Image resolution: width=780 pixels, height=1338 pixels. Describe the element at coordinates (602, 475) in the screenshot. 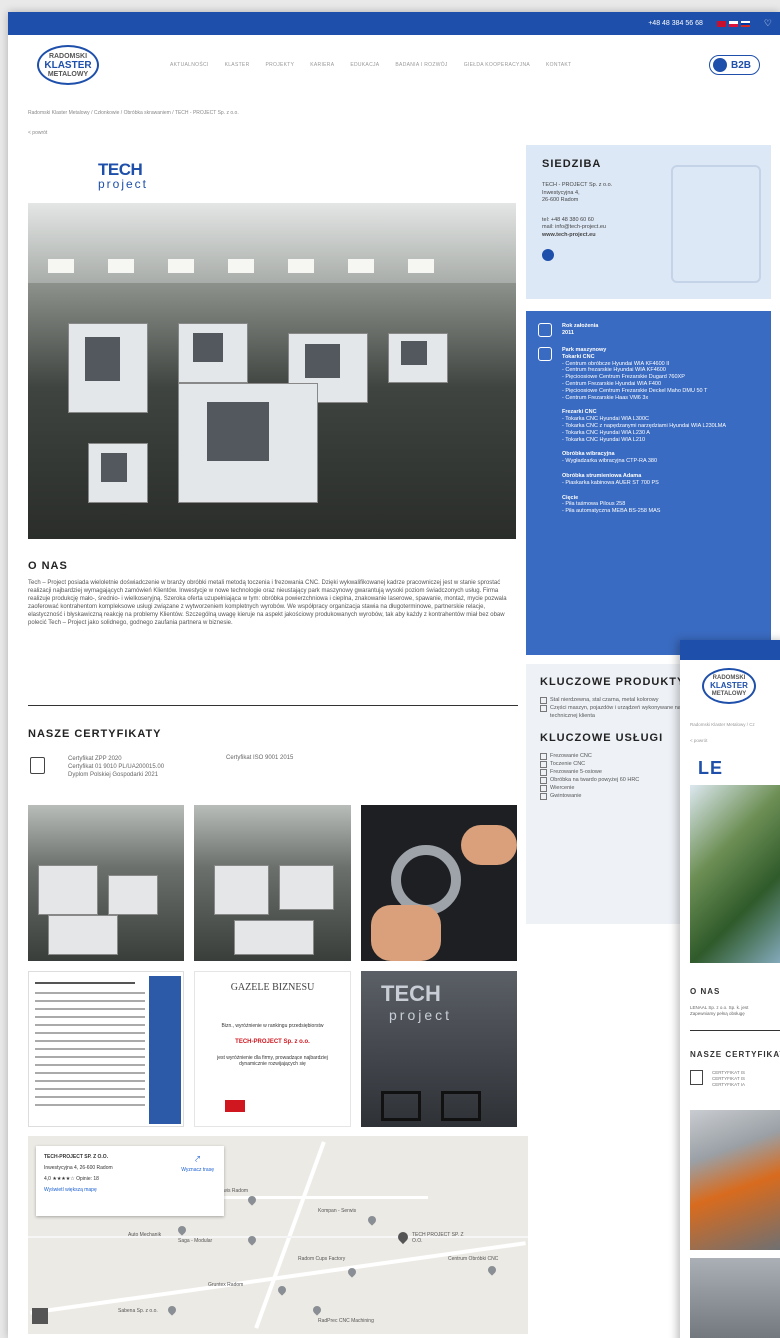

I see `group-title: Obróbka strumieniowa Adama` at that location.